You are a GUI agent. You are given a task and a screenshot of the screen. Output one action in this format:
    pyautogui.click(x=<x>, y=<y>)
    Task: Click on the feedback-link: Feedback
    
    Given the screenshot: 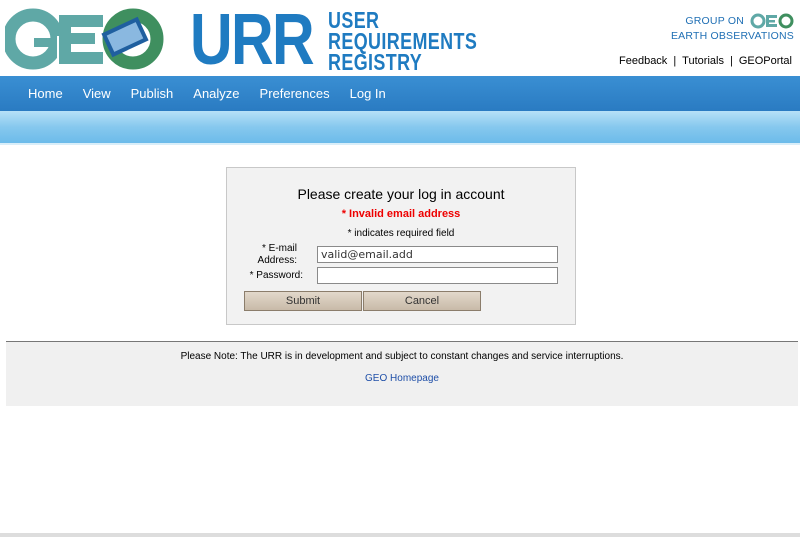 What is the action you would take?
    pyautogui.click(x=643, y=61)
    